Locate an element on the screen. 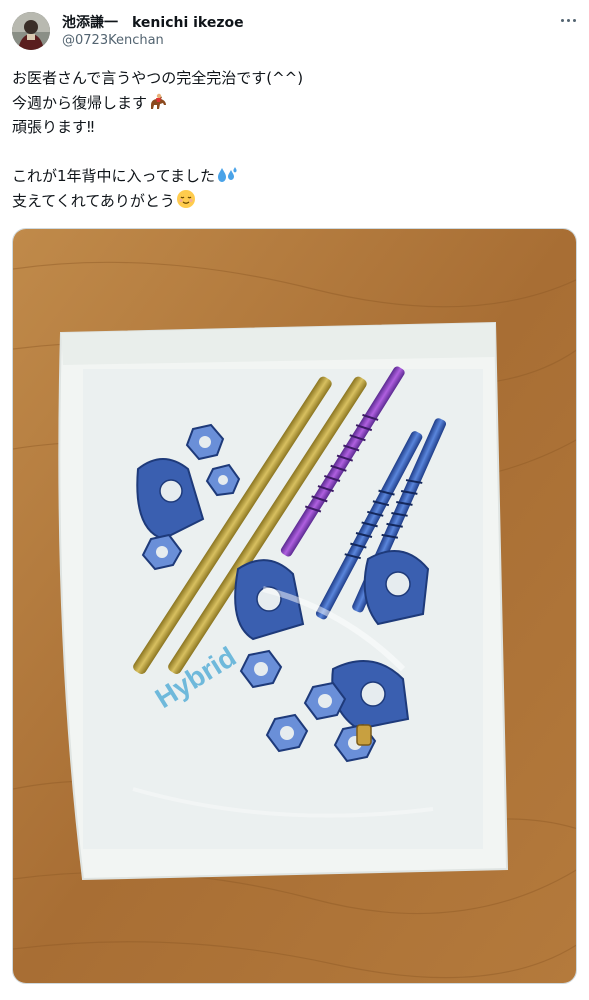 The image size is (589, 1000). more-options-icon is located at coordinates (568, 20).